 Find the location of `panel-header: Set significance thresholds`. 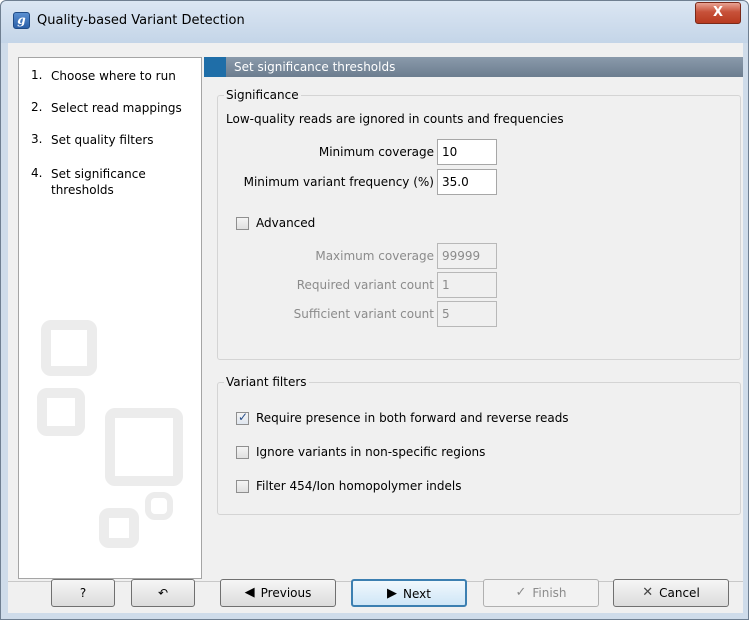

panel-header: Set significance thresholds is located at coordinates (473, 67).